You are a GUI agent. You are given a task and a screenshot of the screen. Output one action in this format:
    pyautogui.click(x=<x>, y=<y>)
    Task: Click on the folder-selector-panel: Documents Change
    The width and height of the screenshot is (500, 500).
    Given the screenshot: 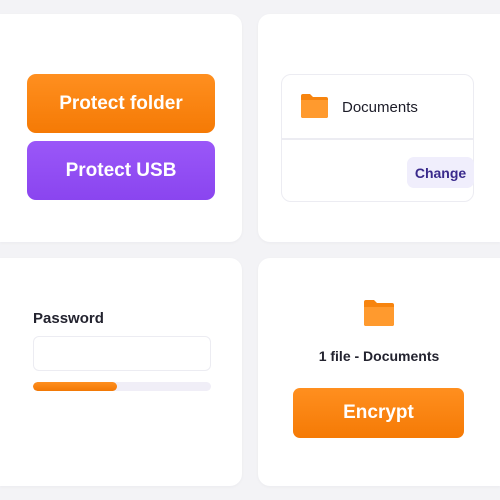 What is the action you would take?
    pyautogui.click(x=377, y=138)
    